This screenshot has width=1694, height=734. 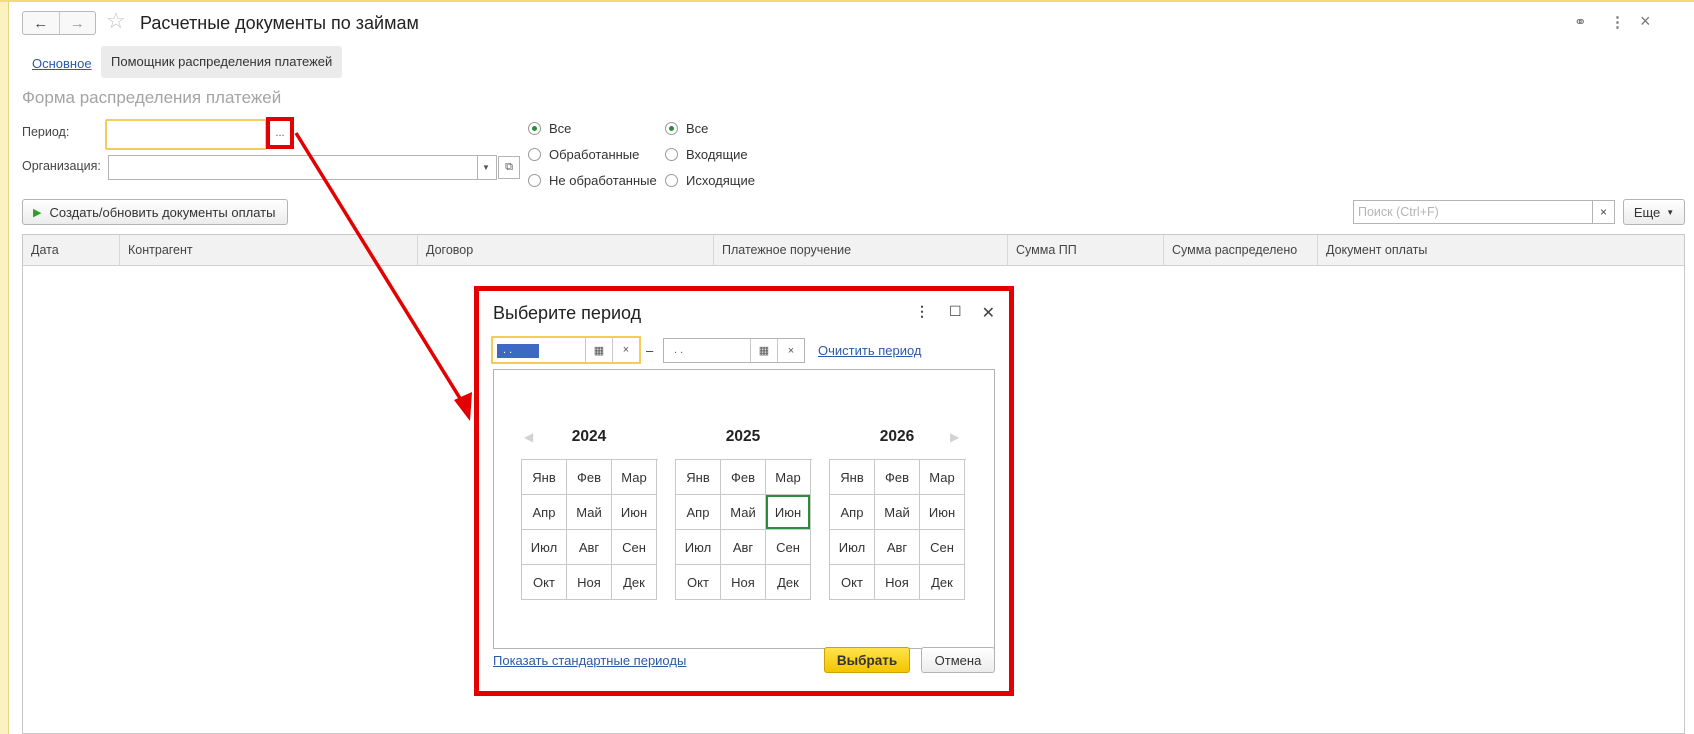 What do you see at coordinates (870, 350) in the screenshot?
I see `clear-period-link: Очистить период` at bounding box center [870, 350].